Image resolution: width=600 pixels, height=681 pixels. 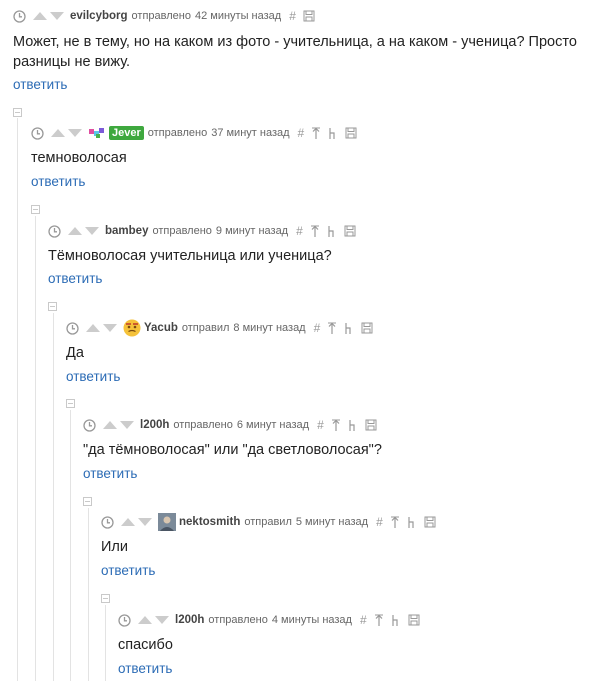 I want to click on comment-text: Тёмноволосая учительница или ученица?, so click(x=190, y=256).